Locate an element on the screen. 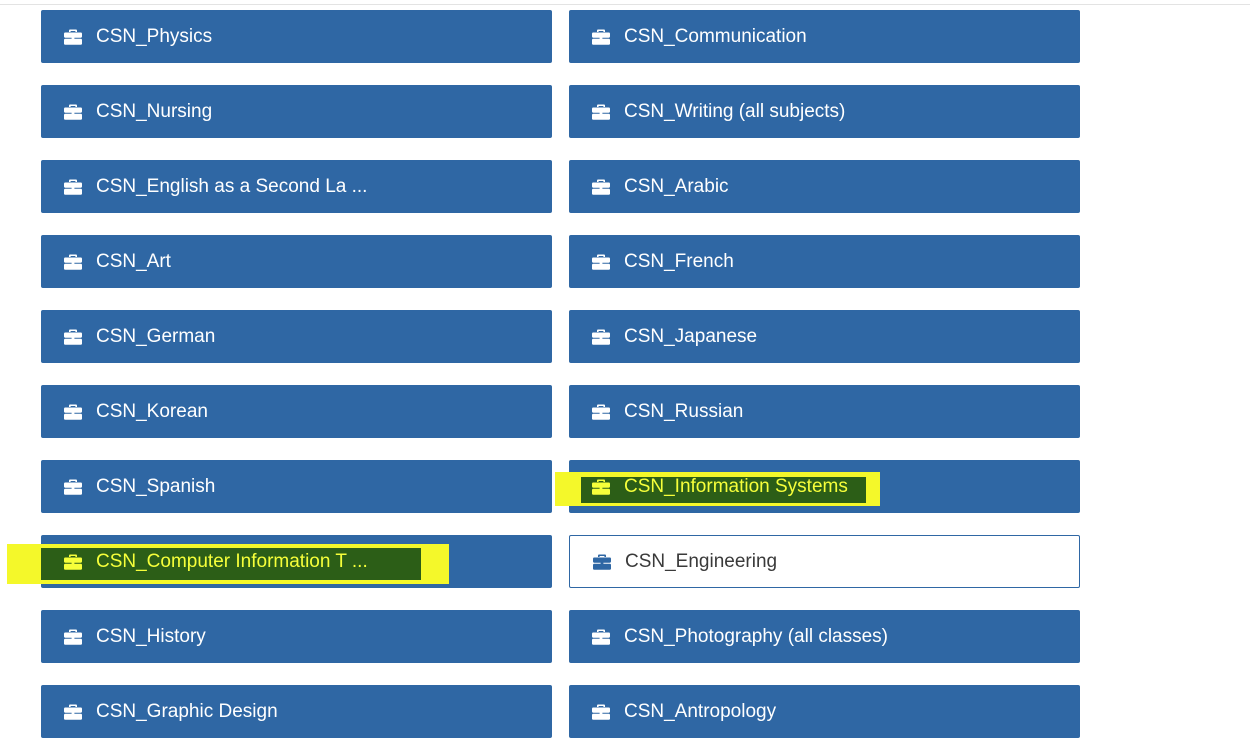 This screenshot has width=1250, height=738. course-label: CSN_Engineering is located at coordinates (701, 561).